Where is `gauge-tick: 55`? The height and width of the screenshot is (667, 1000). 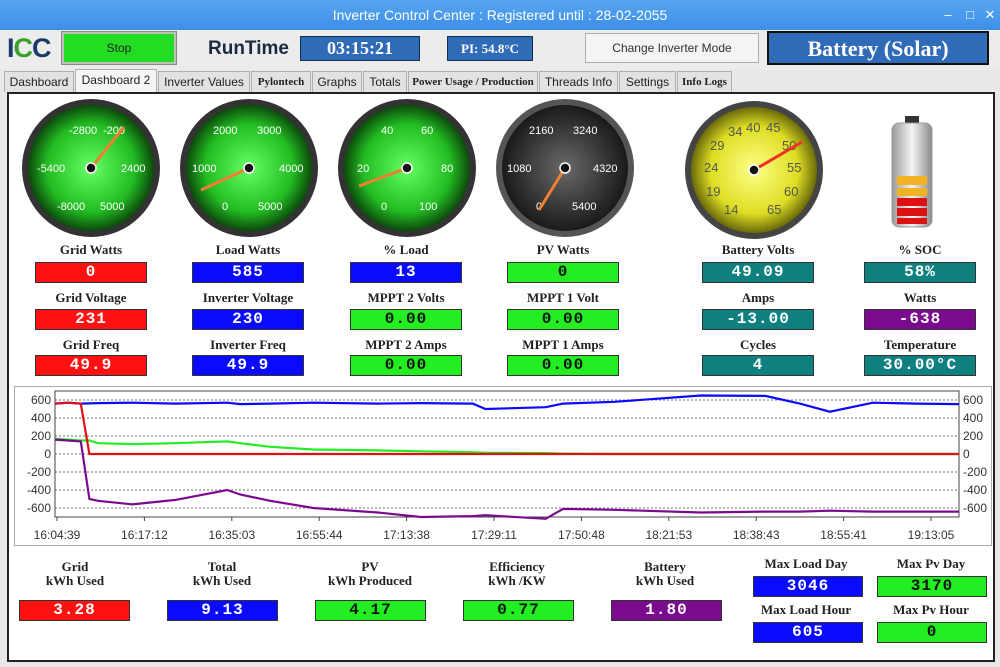 gauge-tick: 55 is located at coordinates (794, 167).